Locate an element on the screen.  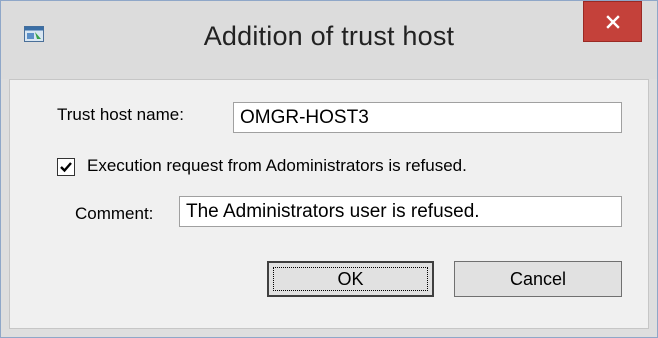
cancel-button-label: Cancel is located at coordinates (538, 279).